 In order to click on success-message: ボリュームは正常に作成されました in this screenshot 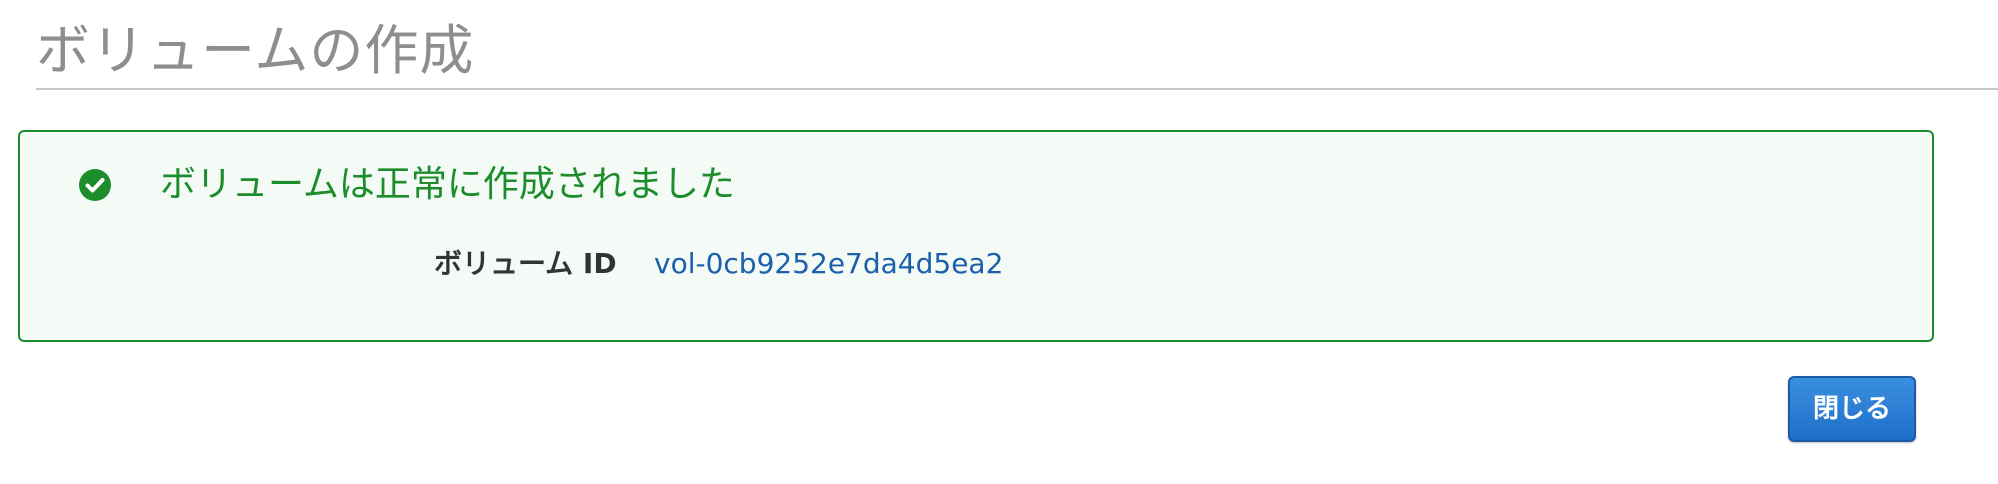, I will do `click(447, 184)`.